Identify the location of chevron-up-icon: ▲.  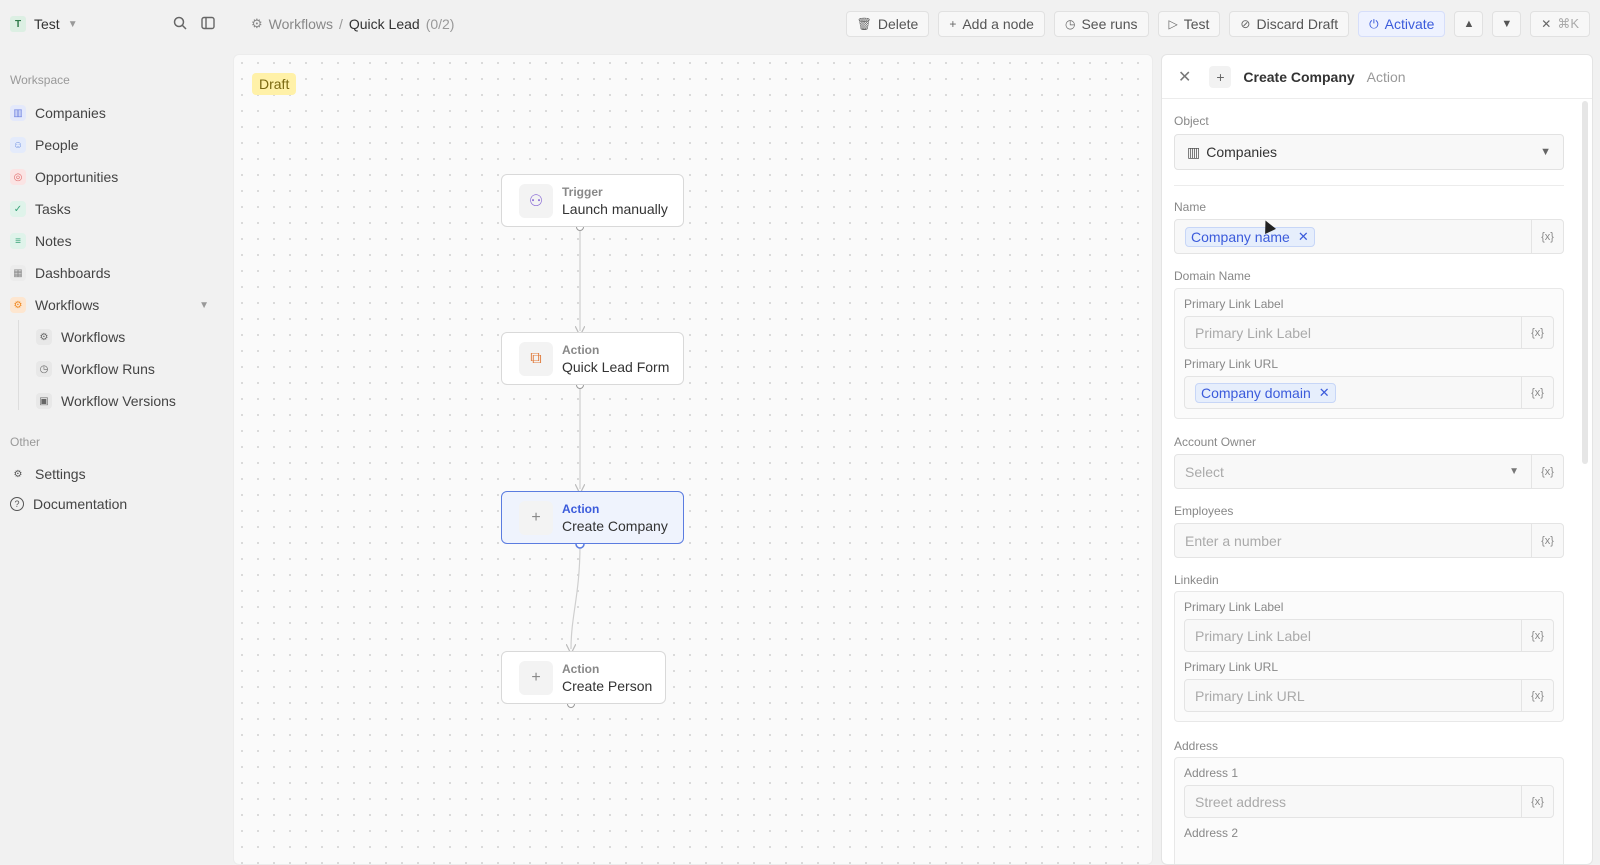
(1469, 24).